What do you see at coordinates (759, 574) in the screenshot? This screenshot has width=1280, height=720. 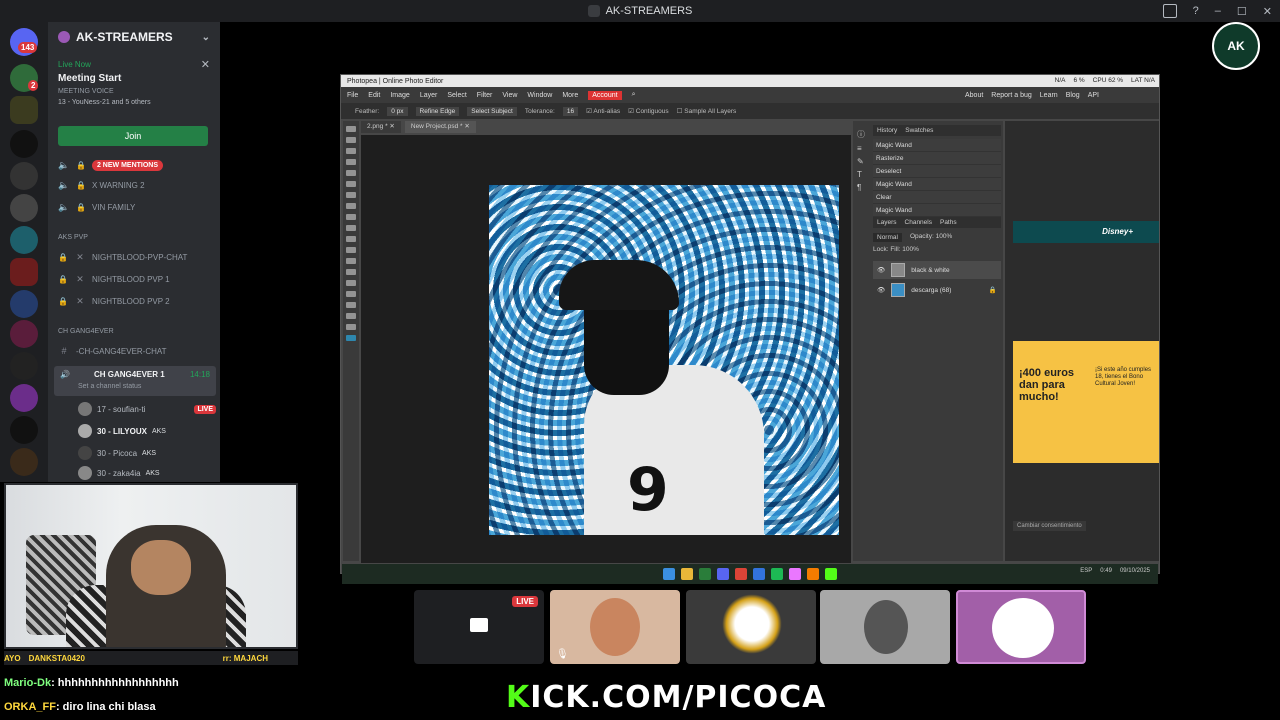 I see `edge-icon` at bounding box center [759, 574].